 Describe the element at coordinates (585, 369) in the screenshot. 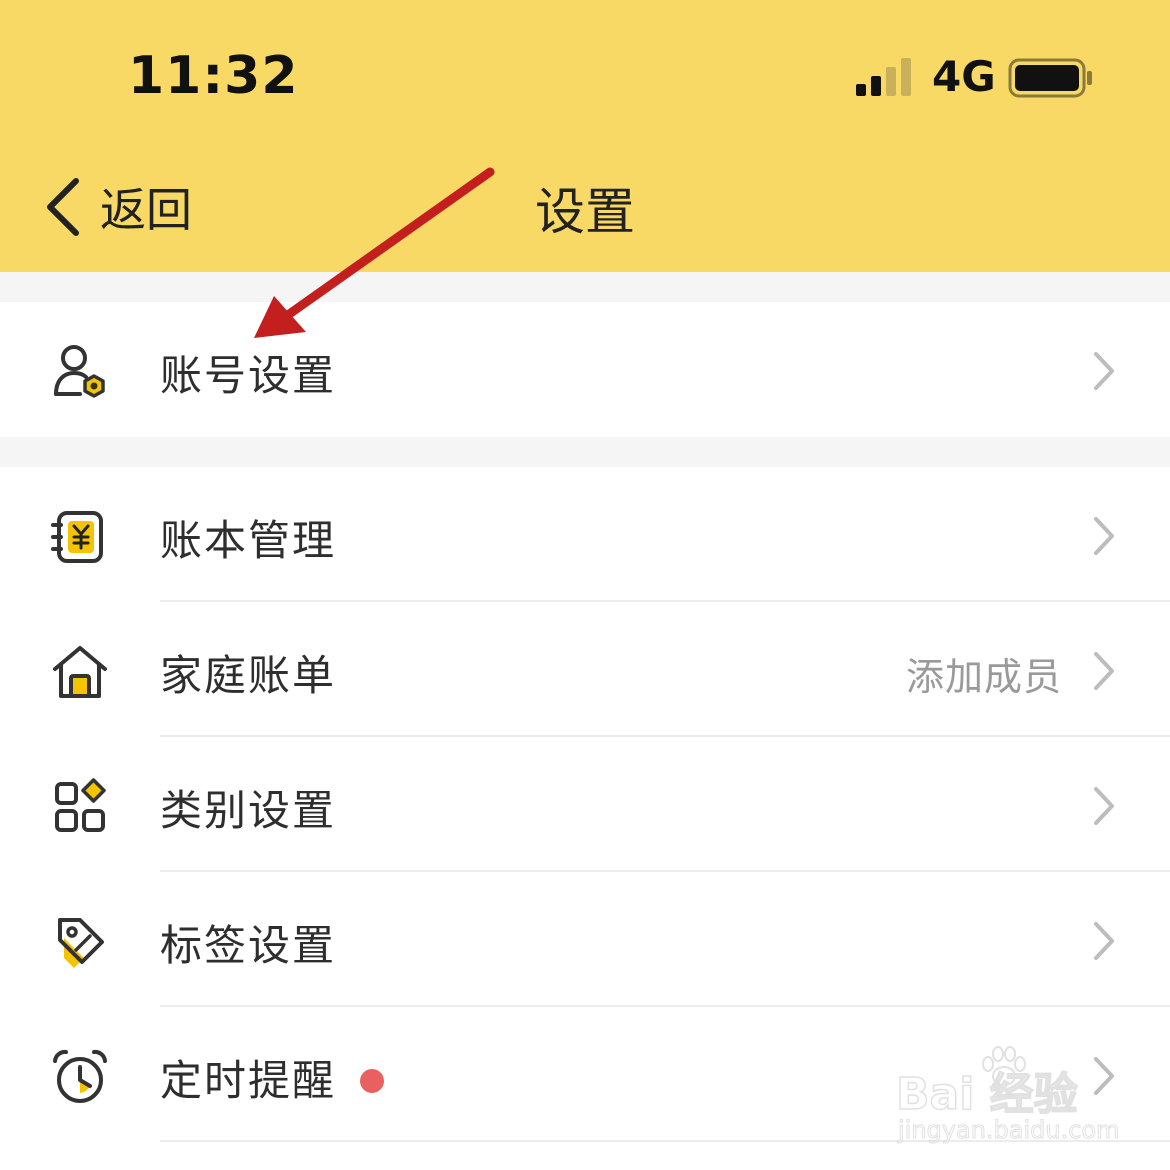

I see `menu-item-account-settings: 账号设置` at that location.